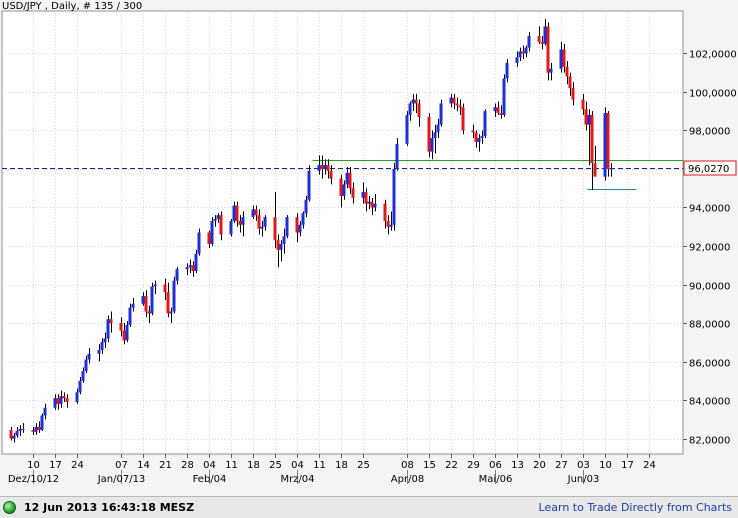 Image resolution: width=738 pixels, height=518 pixels. Describe the element at coordinates (187, 465) in the screenshot. I see `x-tick-label: 28` at that location.